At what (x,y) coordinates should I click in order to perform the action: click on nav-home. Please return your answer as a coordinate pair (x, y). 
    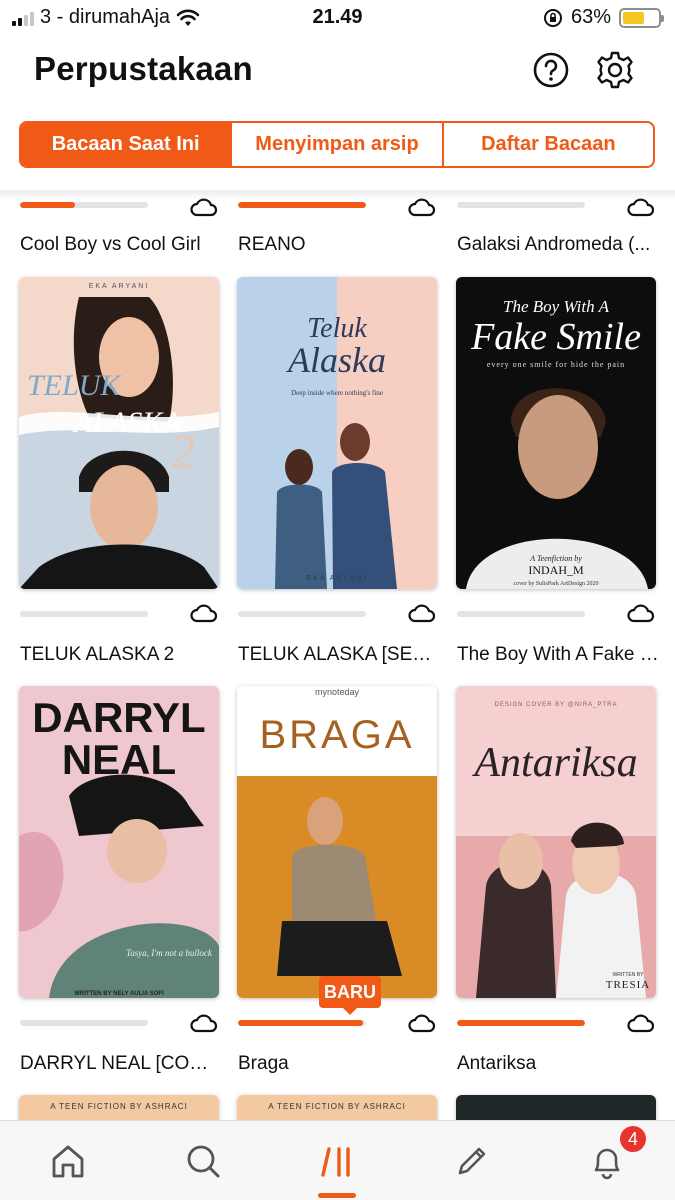
    Looking at the image, I should click on (68, 1161).